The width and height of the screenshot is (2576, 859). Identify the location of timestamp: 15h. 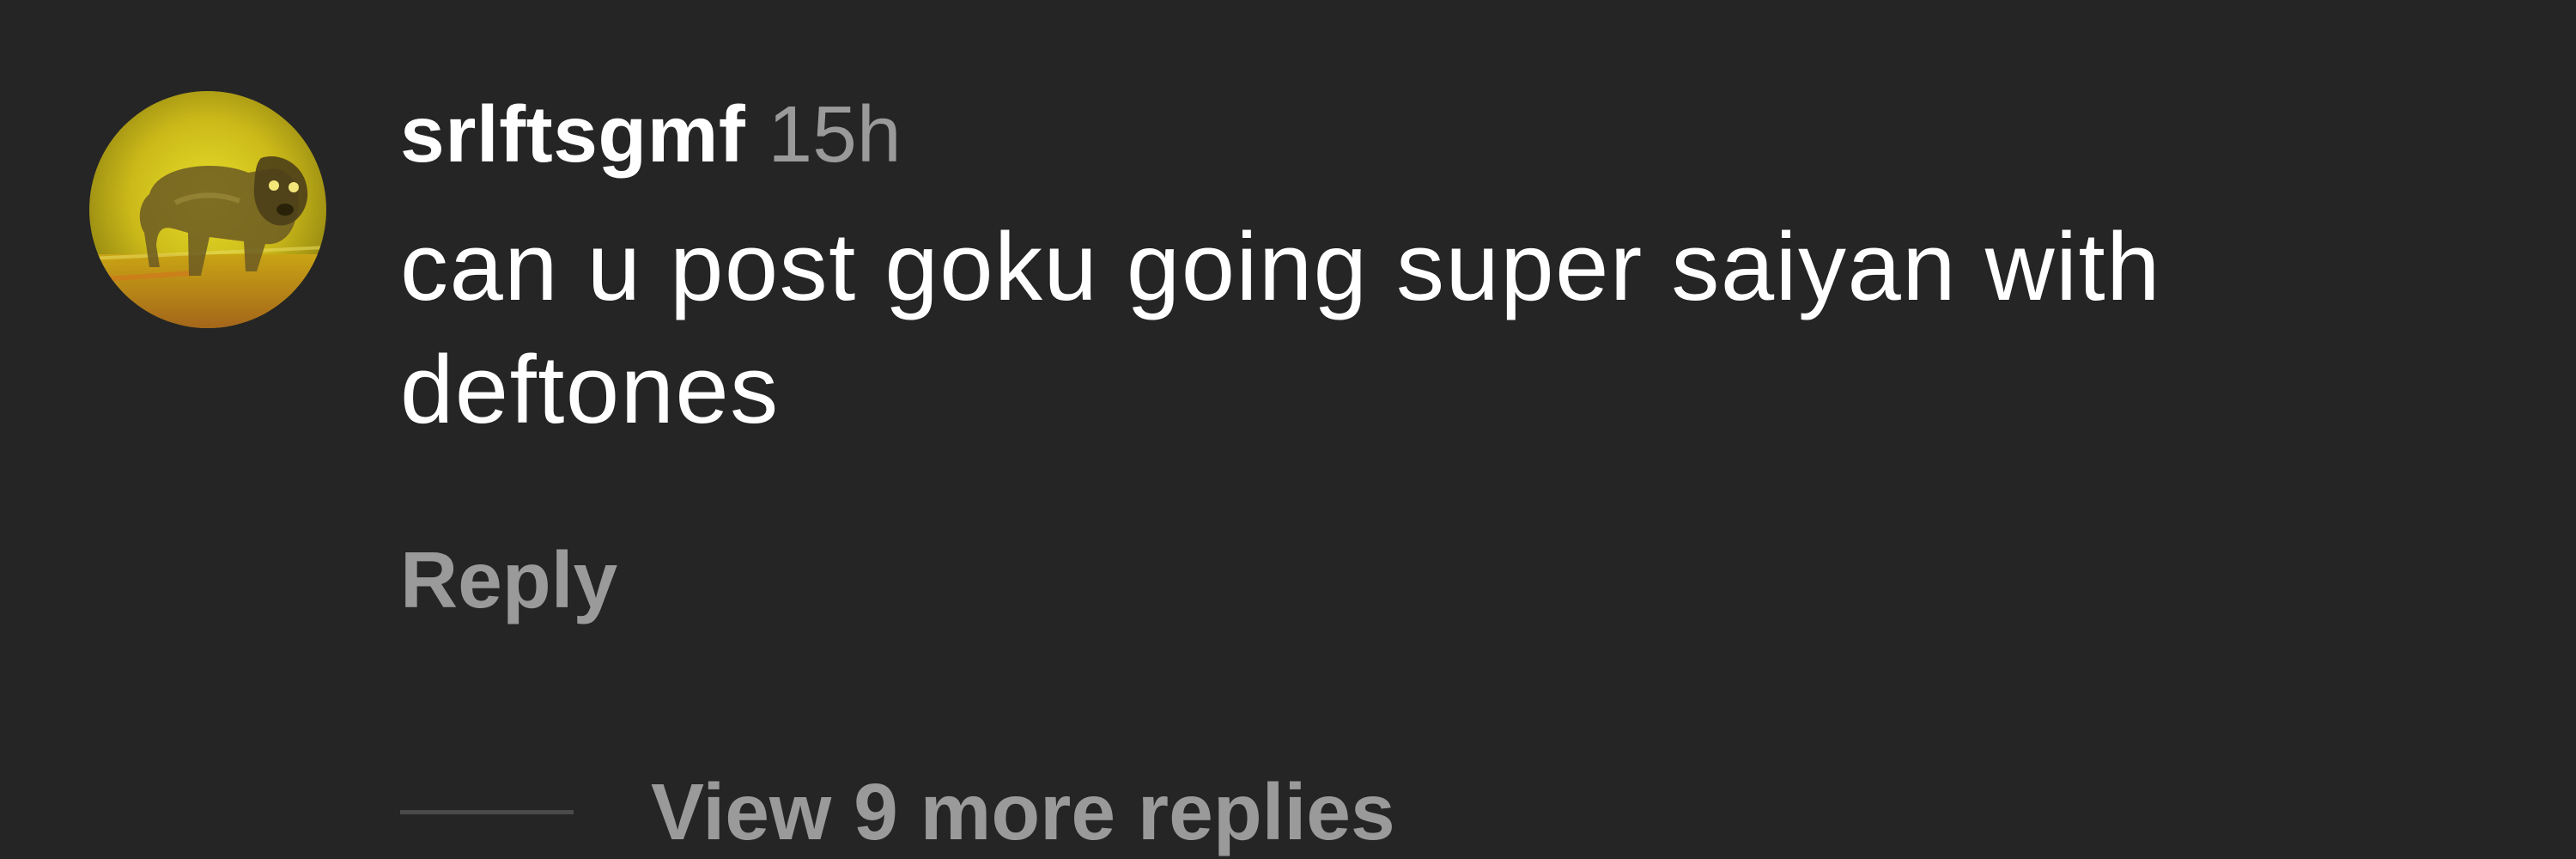
(835, 134).